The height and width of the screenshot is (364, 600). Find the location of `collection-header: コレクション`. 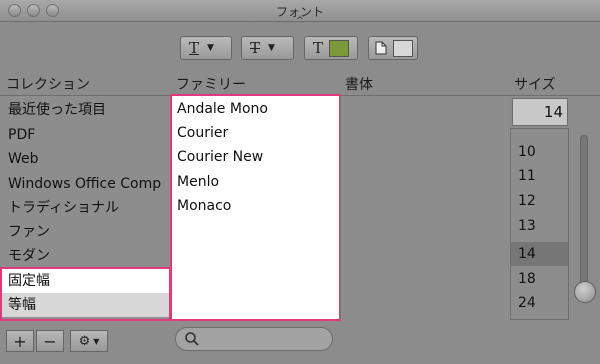

collection-header: コレクション is located at coordinates (48, 85).